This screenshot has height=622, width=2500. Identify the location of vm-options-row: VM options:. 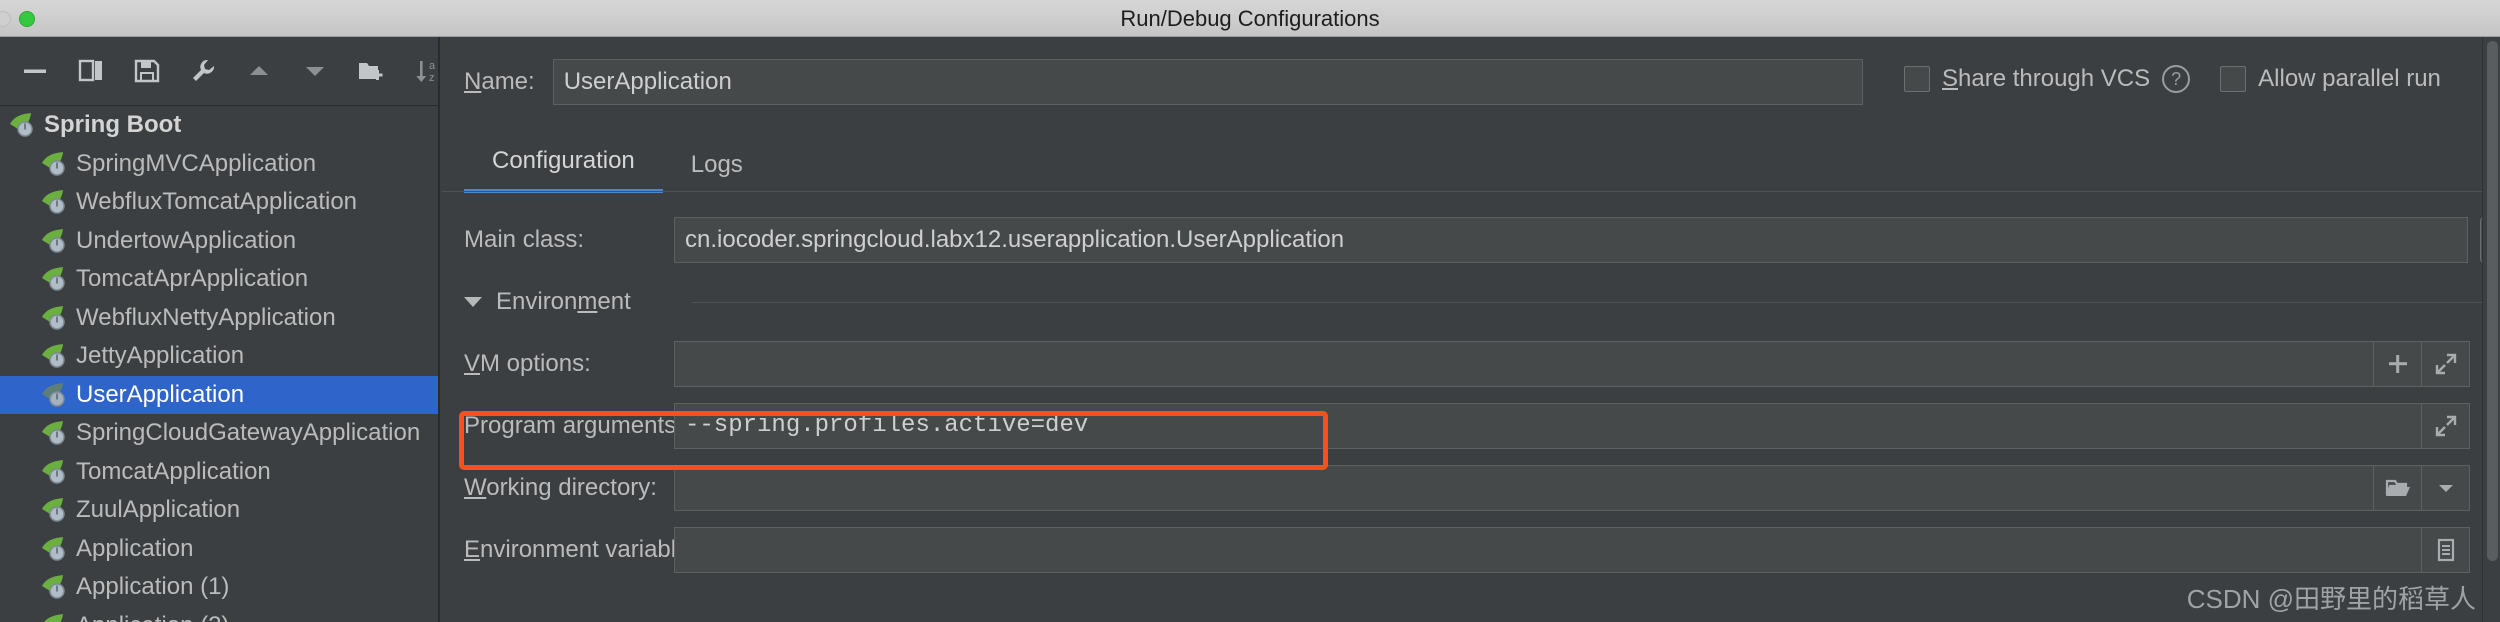
(1471, 364).